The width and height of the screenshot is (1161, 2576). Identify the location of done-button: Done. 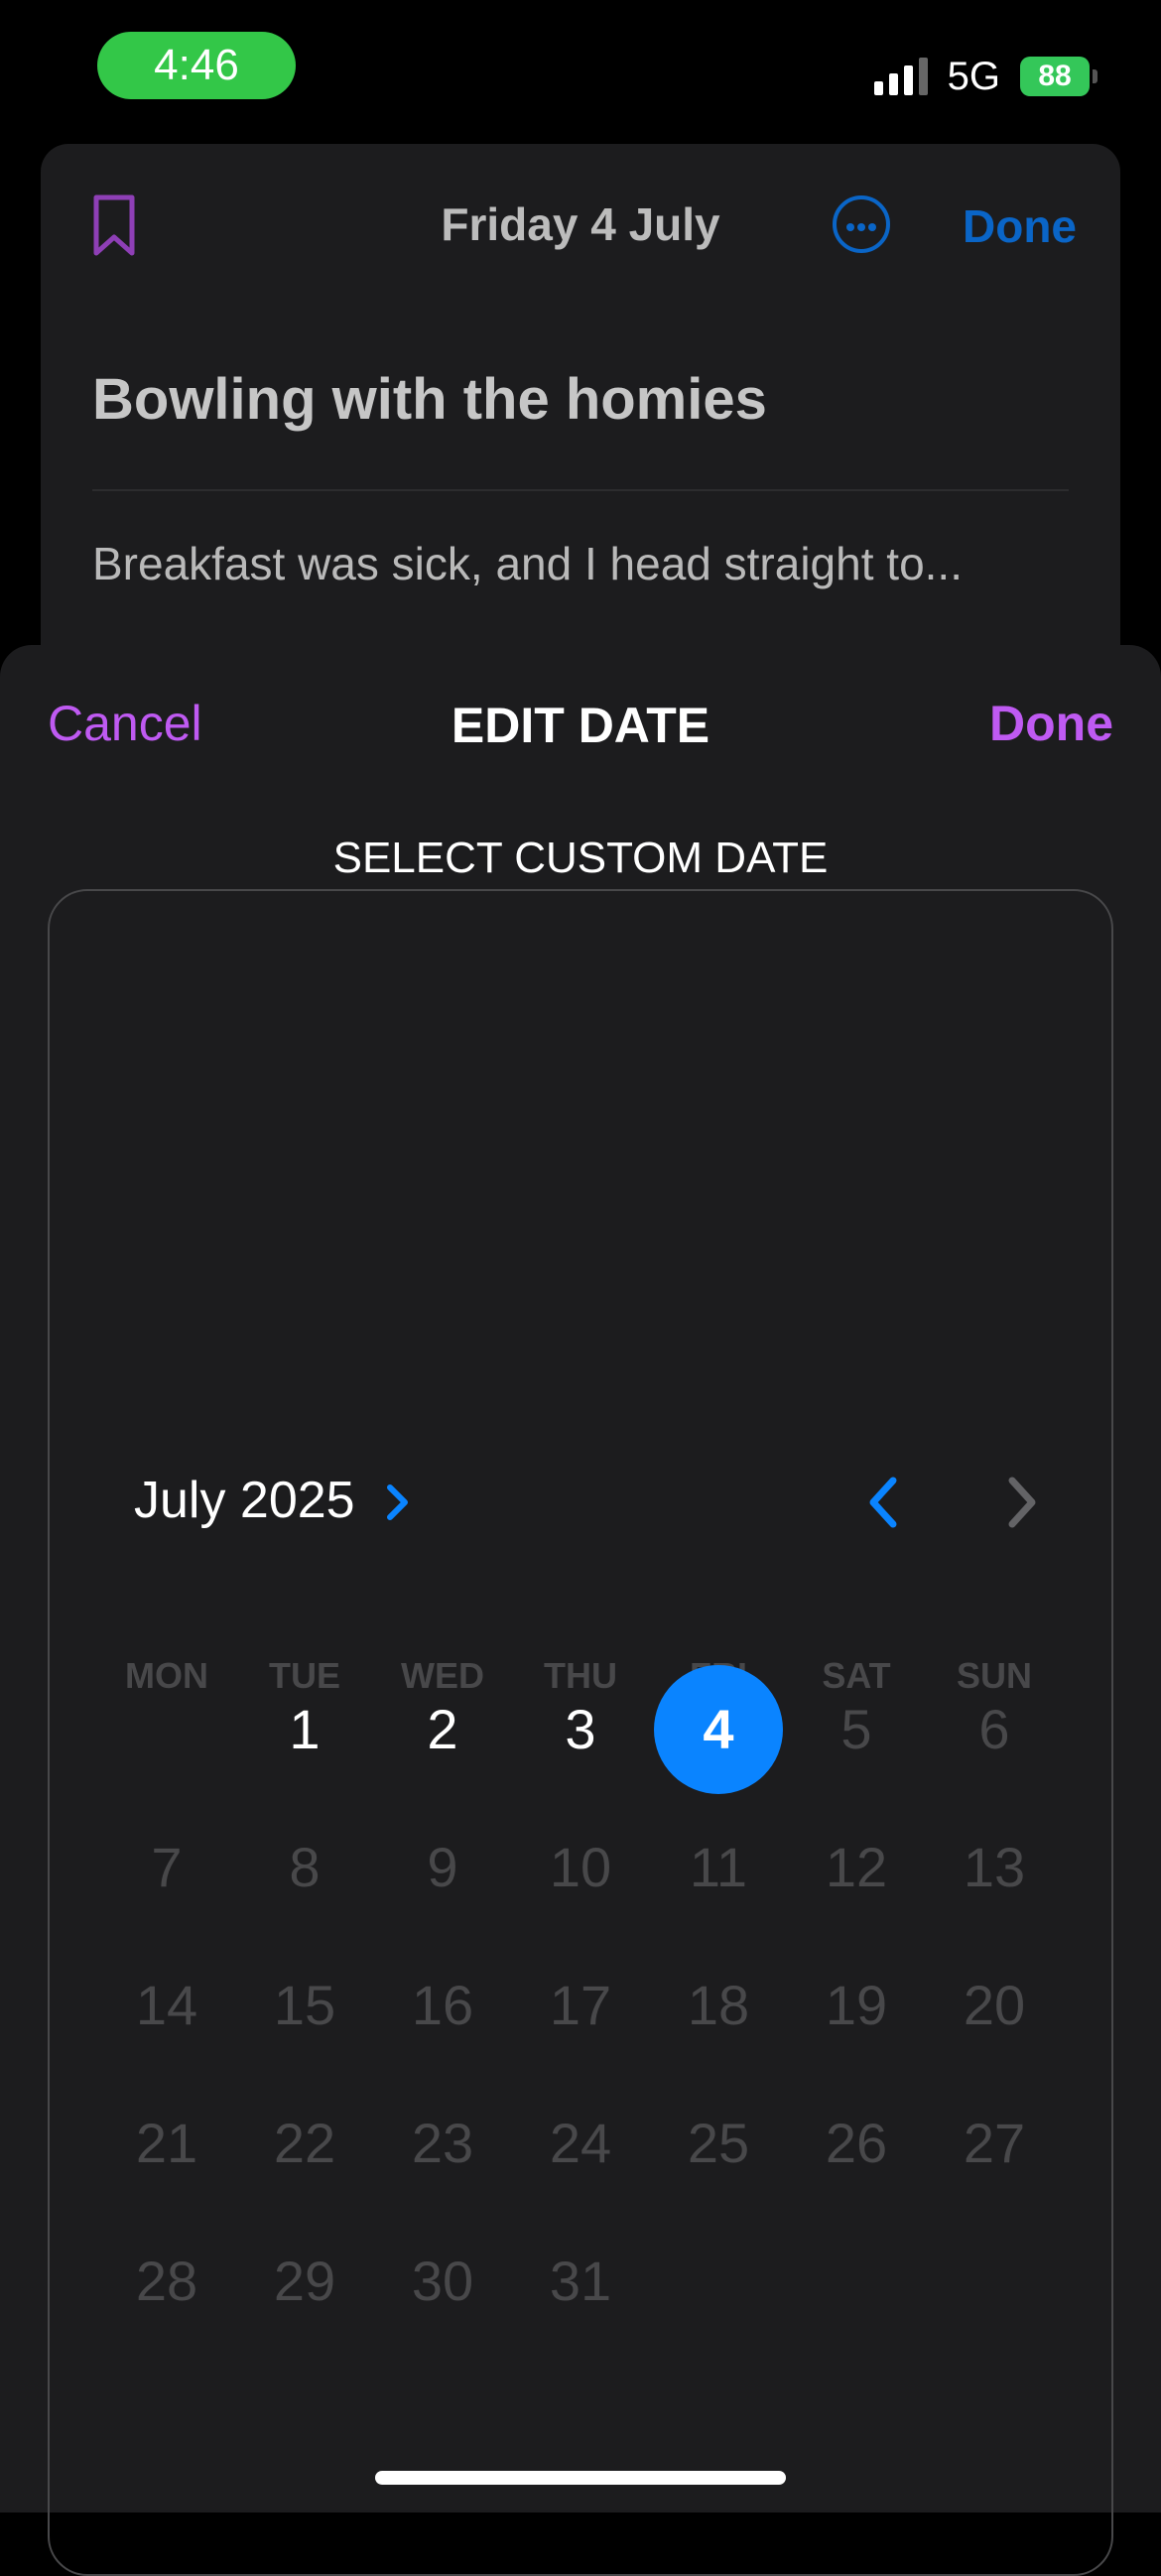
(1051, 724).